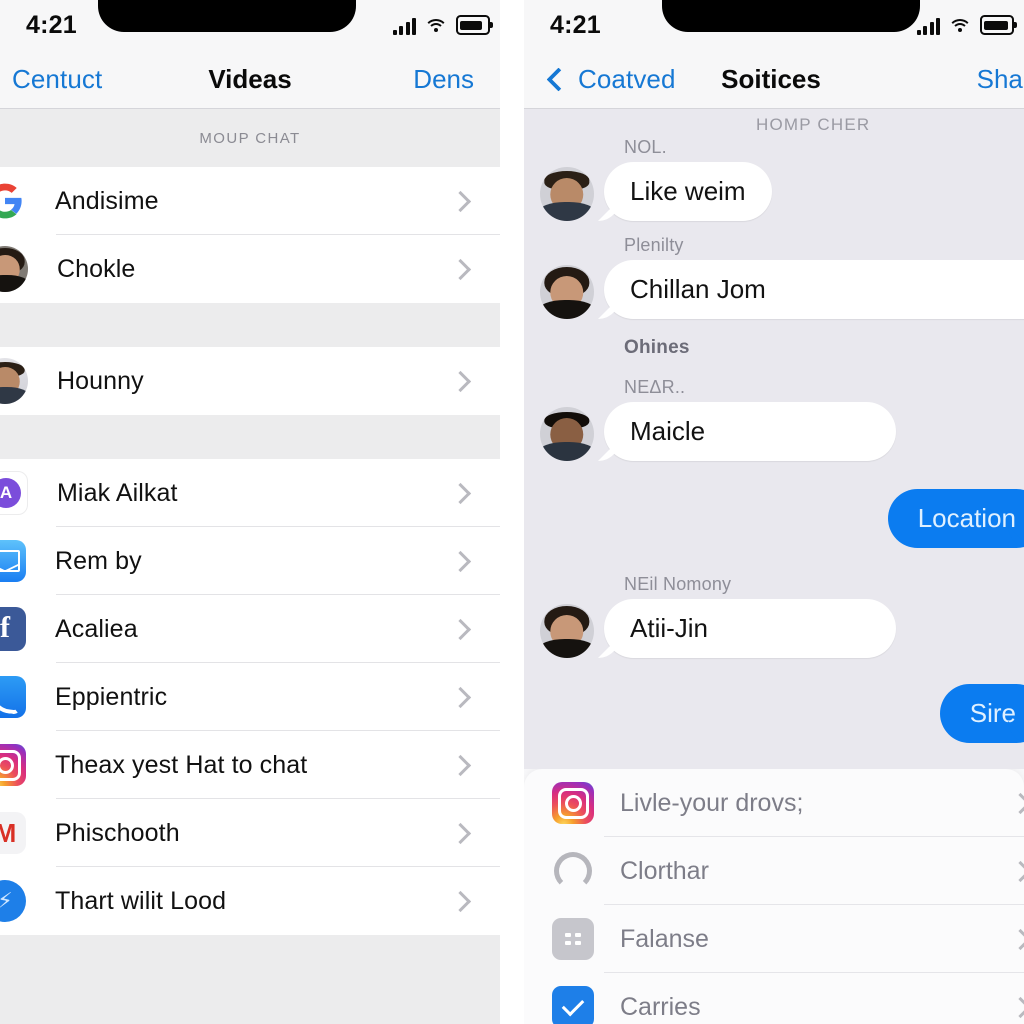 Image resolution: width=1024 pixels, height=1024 pixels. I want to click on list-item: Theax yest Hat to chat, so click(250, 765).